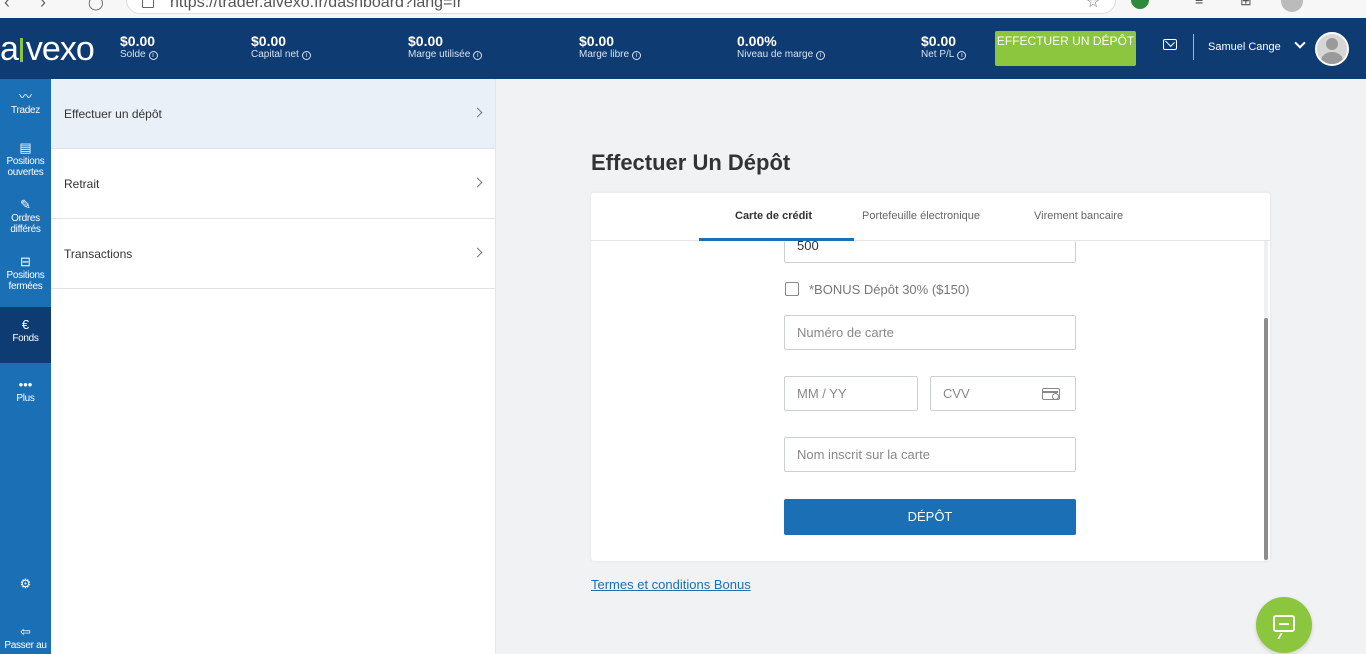 This screenshot has width=1366, height=654. Describe the element at coordinates (792, 289) in the screenshot. I see `bonus-checkbox` at that location.